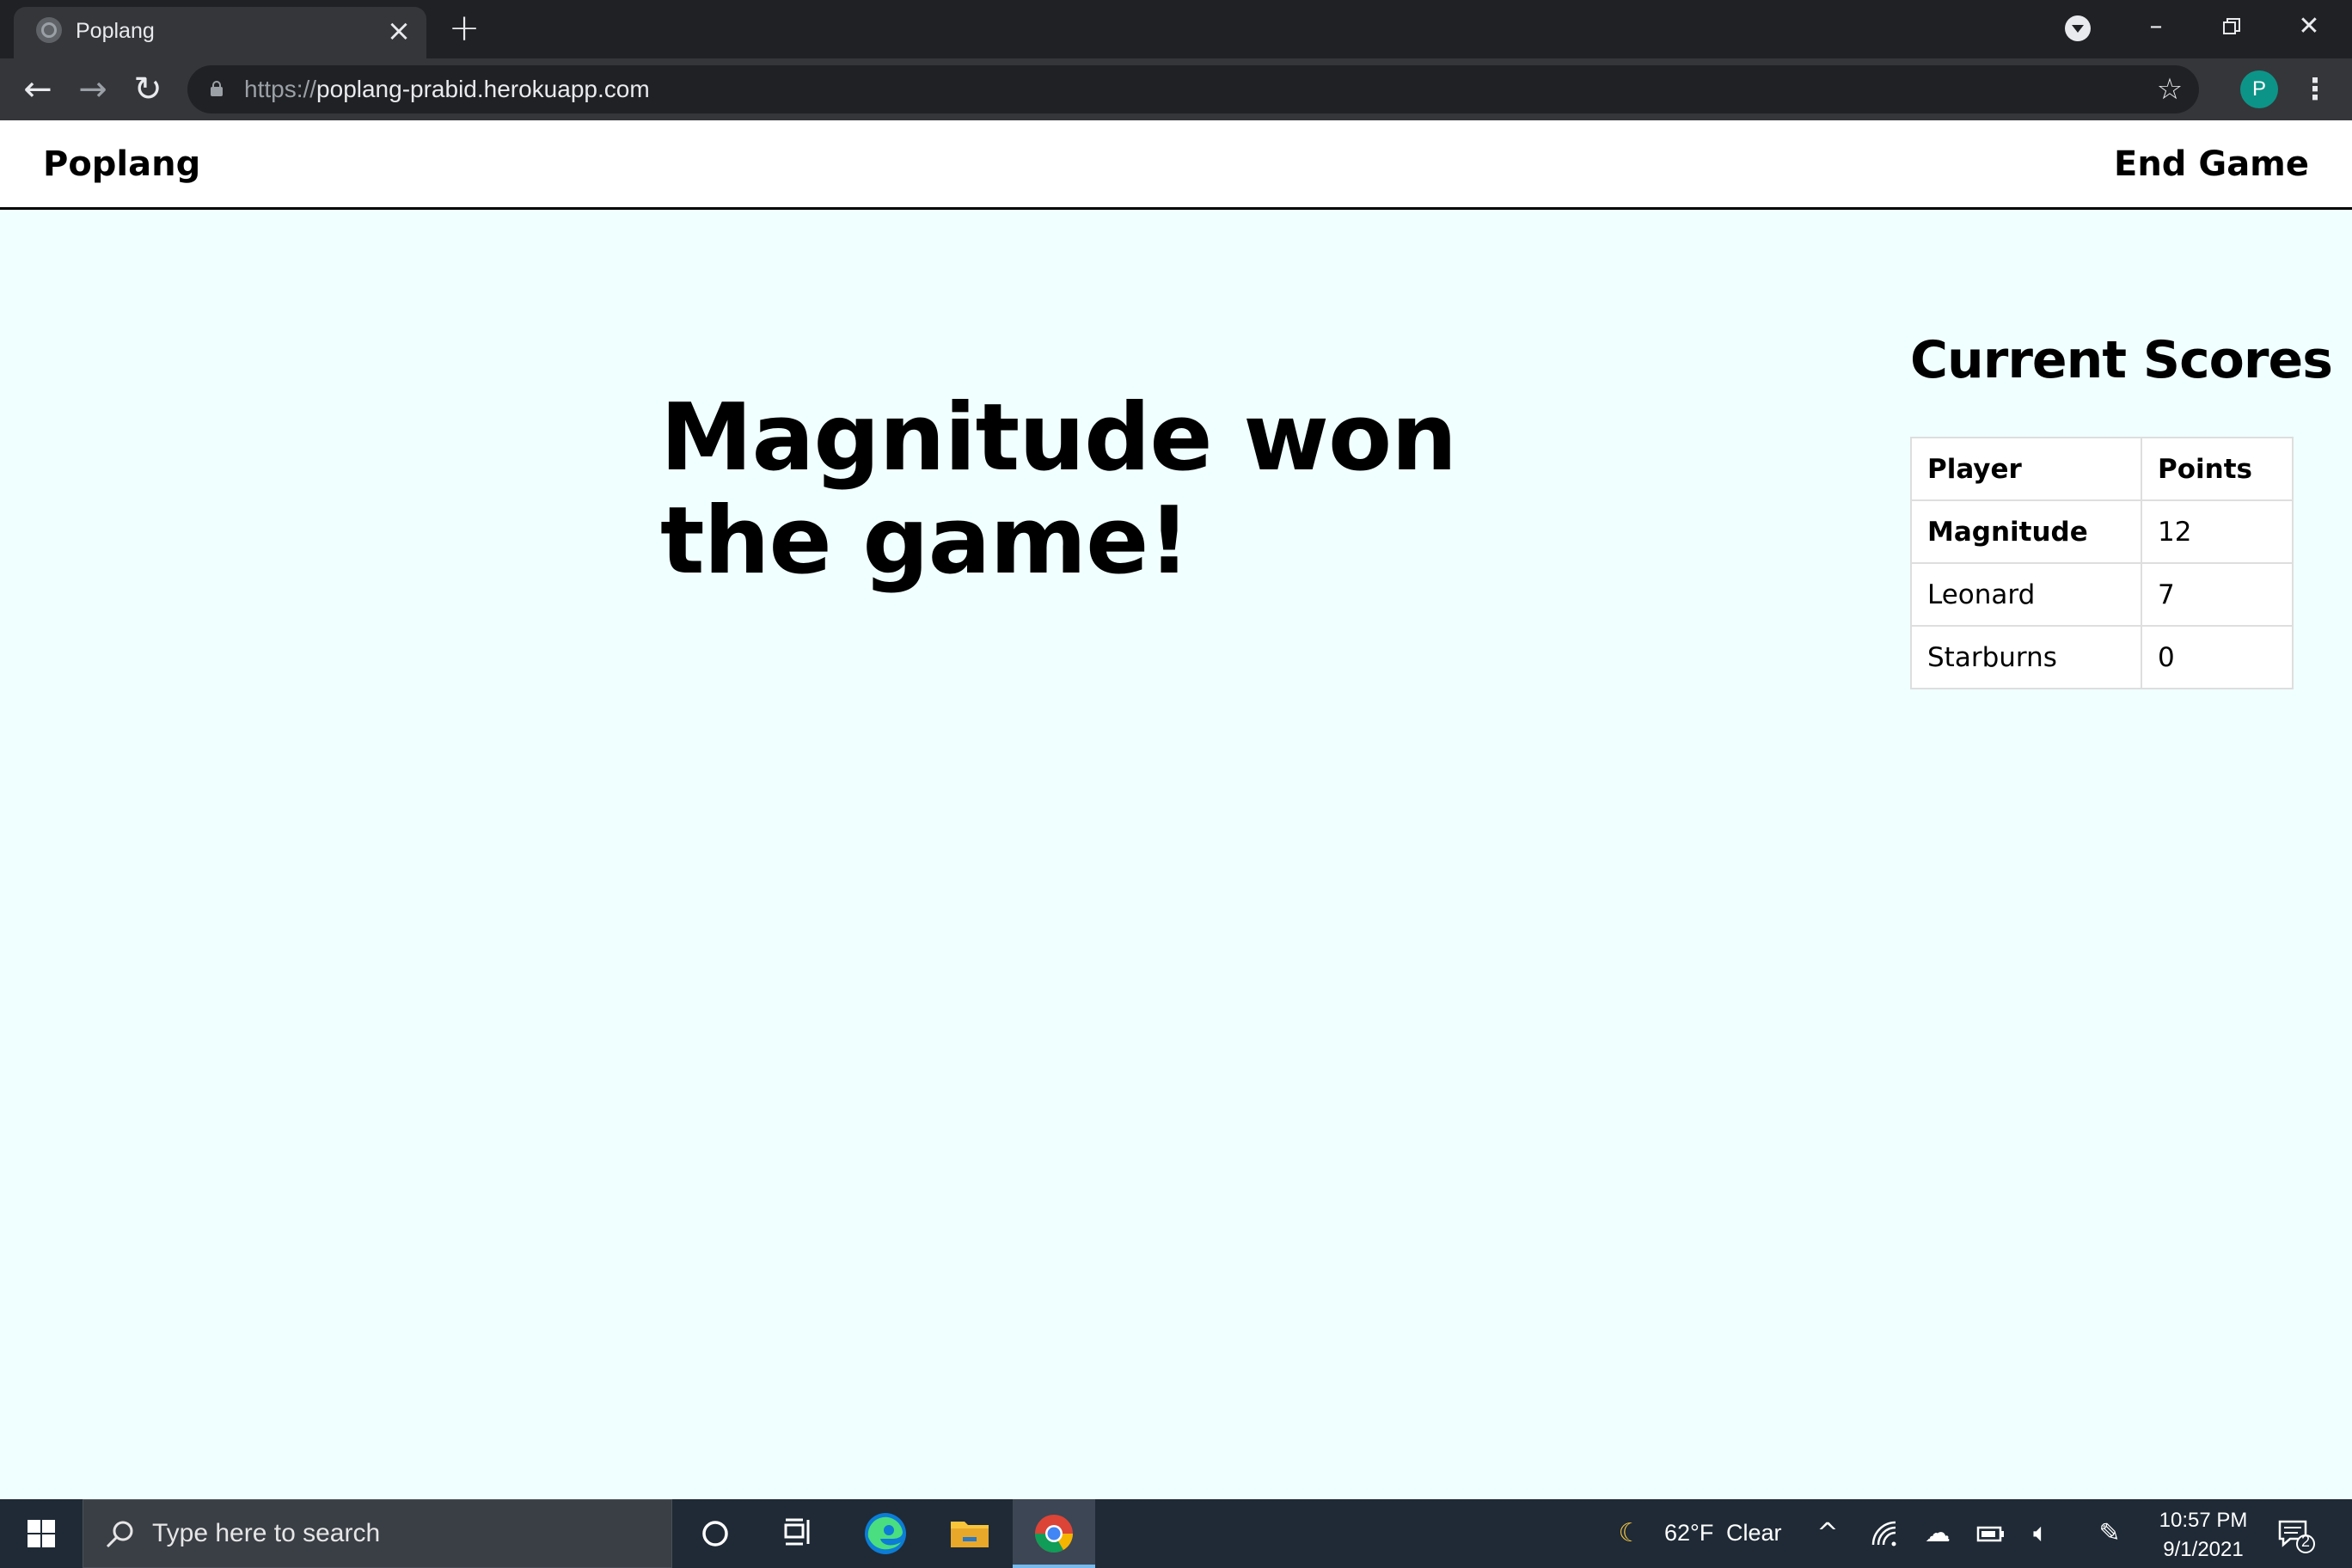 This screenshot has height=1568, width=2352. What do you see at coordinates (2203, 1520) in the screenshot?
I see `clock-time: 10:57 PM` at bounding box center [2203, 1520].